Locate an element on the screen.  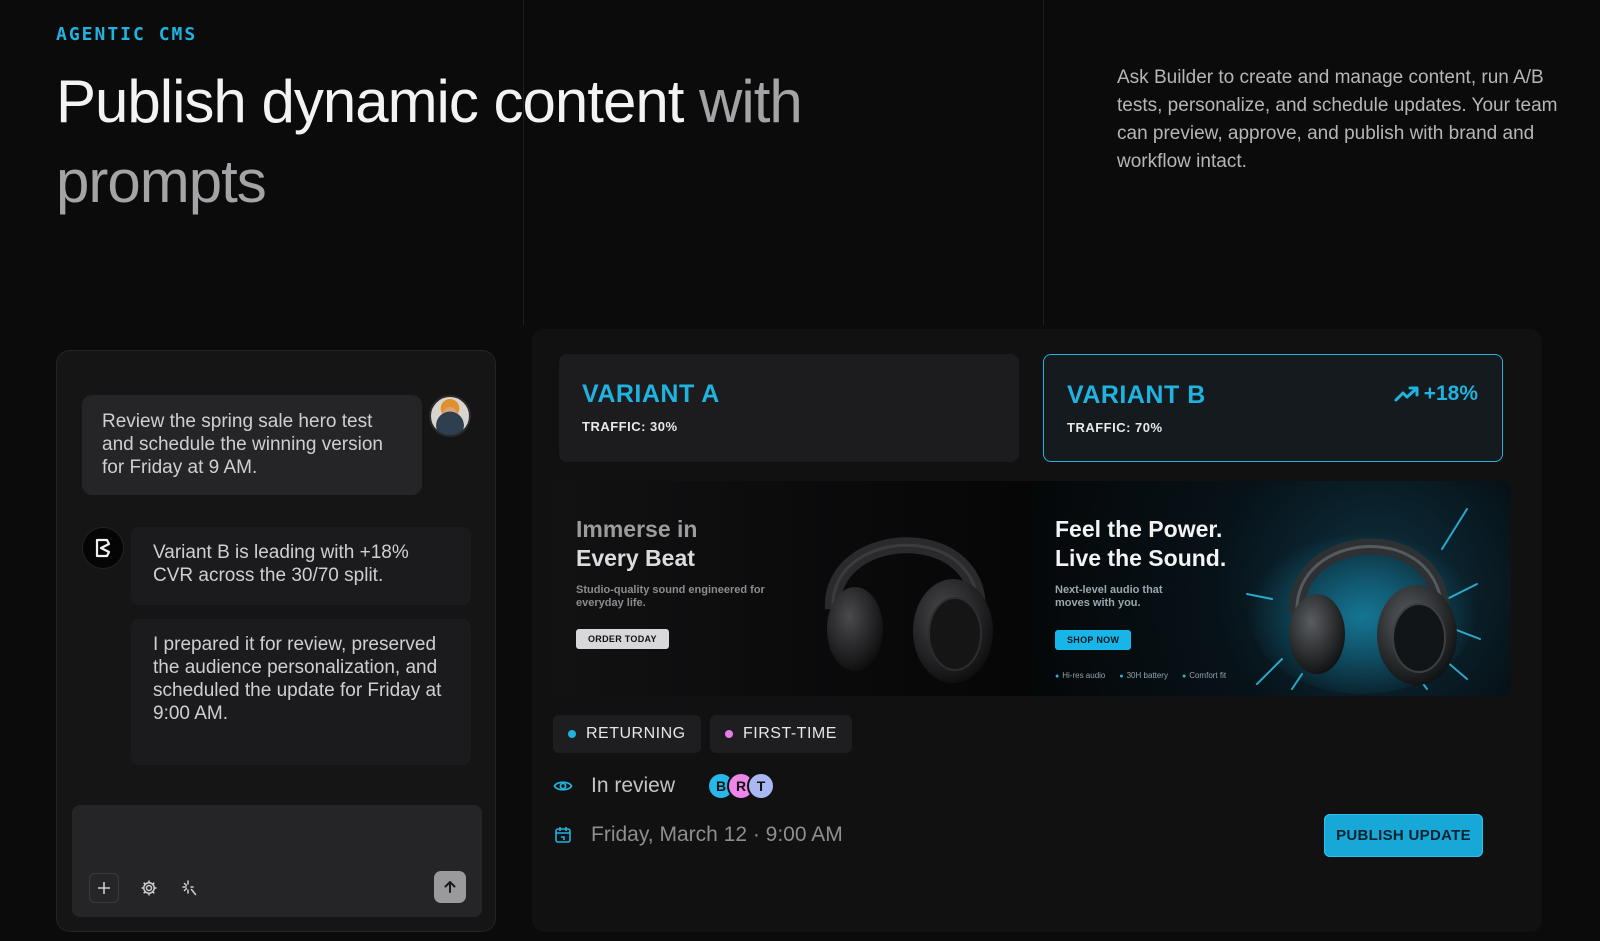
variant-traffic: TRAFFIC: 70% is located at coordinates (1115, 427).